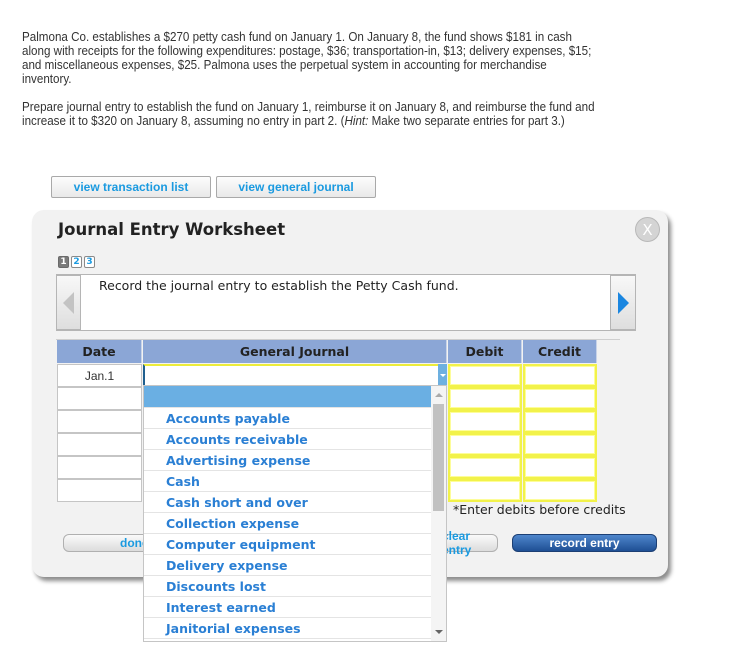 Image resolution: width=729 pixels, height=651 pixels. Describe the element at coordinates (288, 460) in the screenshot. I see `dropdown-option: Advertising expense` at that location.